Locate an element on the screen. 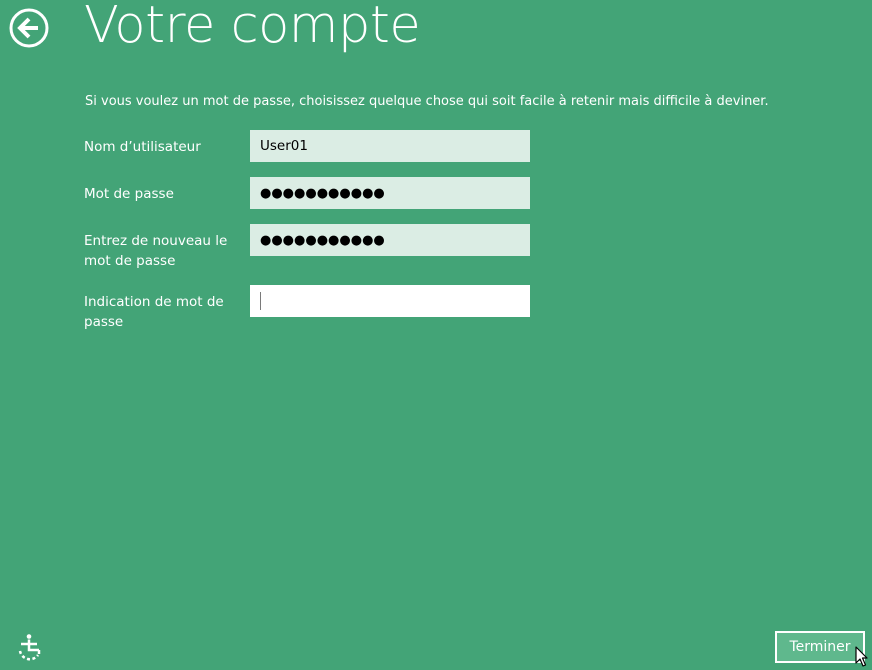  username-label: Nom d’utilisateur is located at coordinates (142, 147).